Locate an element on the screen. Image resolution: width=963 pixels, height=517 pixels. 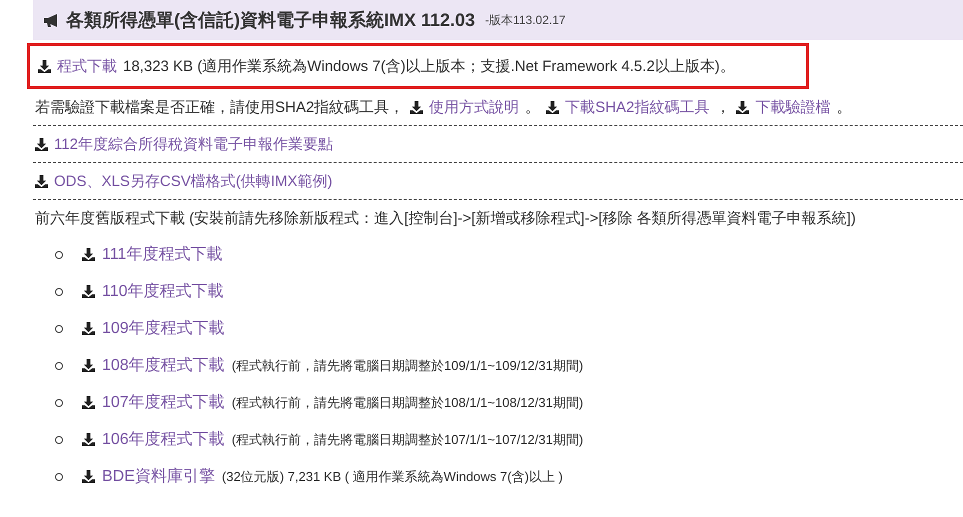
download-link: 下載驗證檔 is located at coordinates (792, 107).